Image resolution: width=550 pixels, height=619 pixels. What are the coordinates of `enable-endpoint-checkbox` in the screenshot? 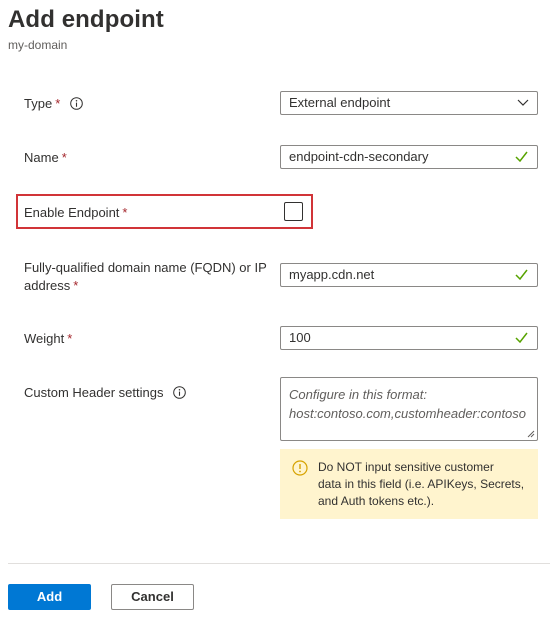 It's located at (293, 211).